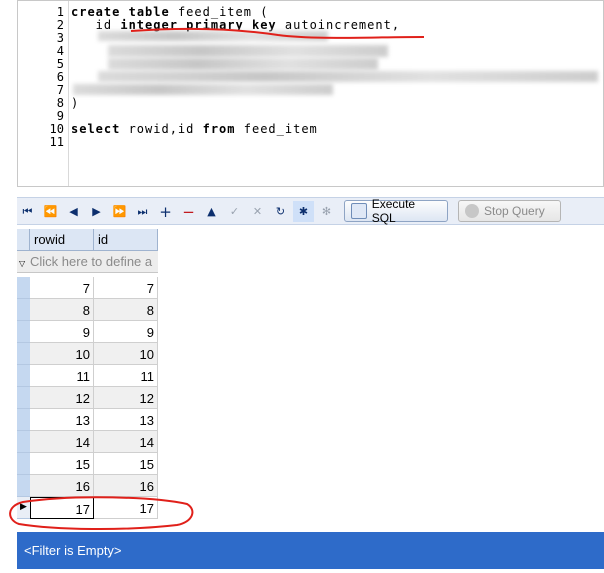 This screenshot has height=573, width=604. I want to click on delete-record-icon: −, so click(188, 211).